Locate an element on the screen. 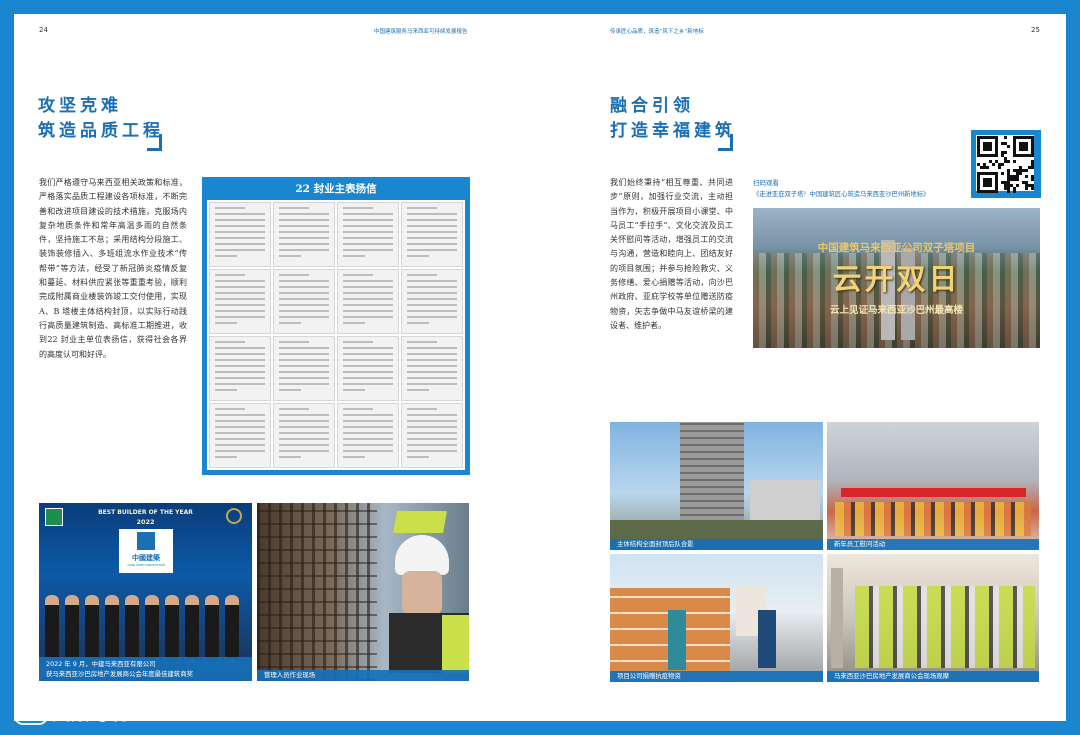  photo-caption-1: 主体结构全面封顶后队合影 is located at coordinates (716, 544).